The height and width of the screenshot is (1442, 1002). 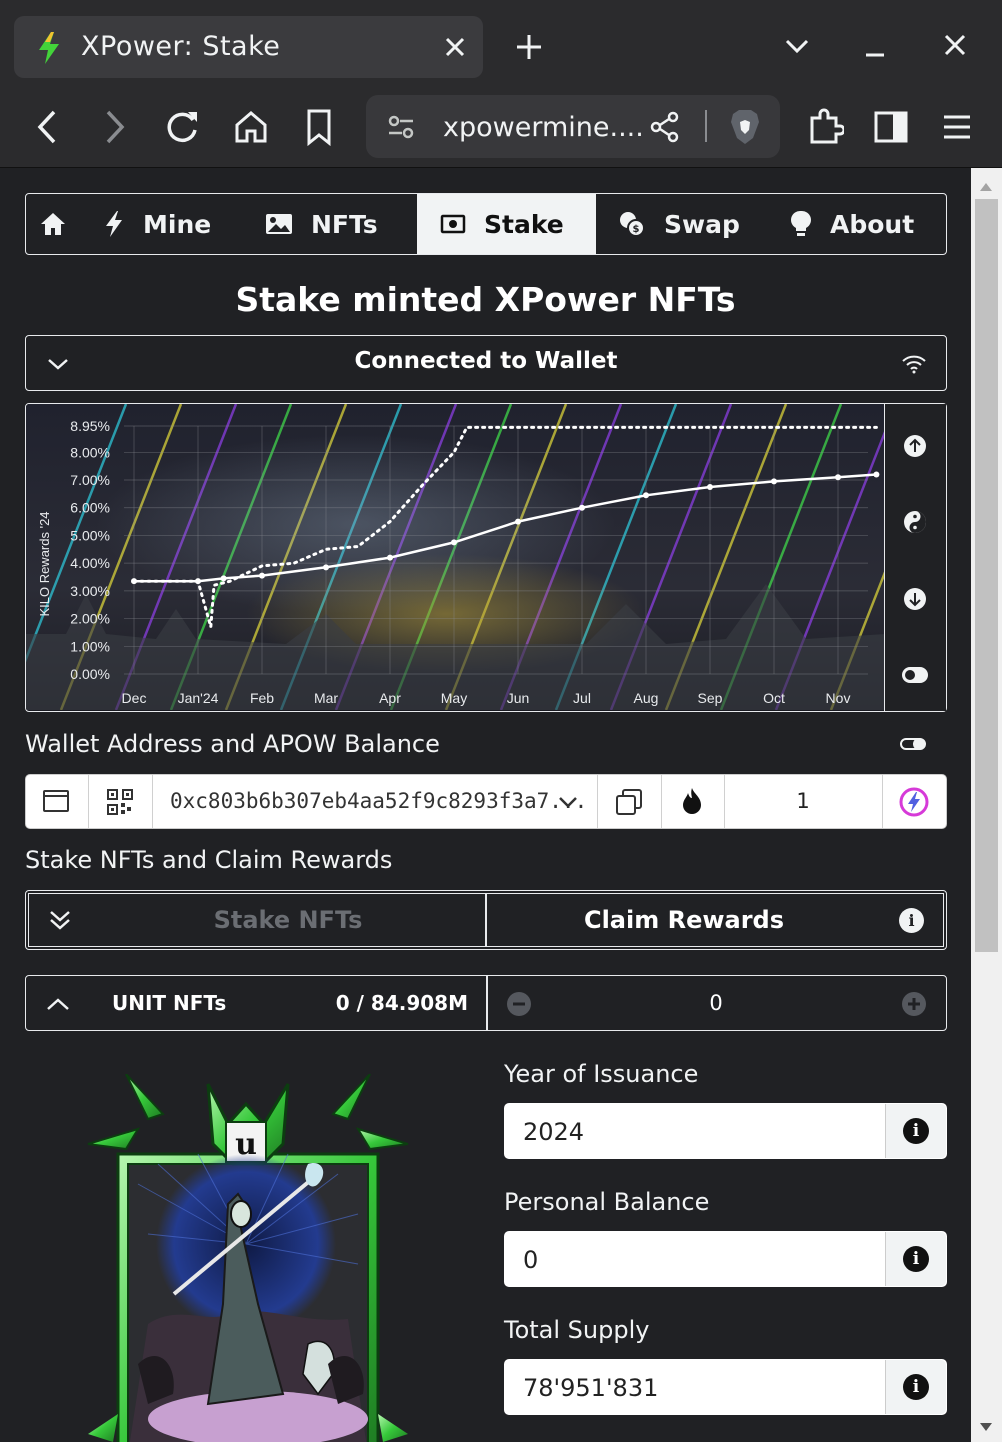 What do you see at coordinates (914, 366) in the screenshot?
I see `wifi-icon` at bounding box center [914, 366].